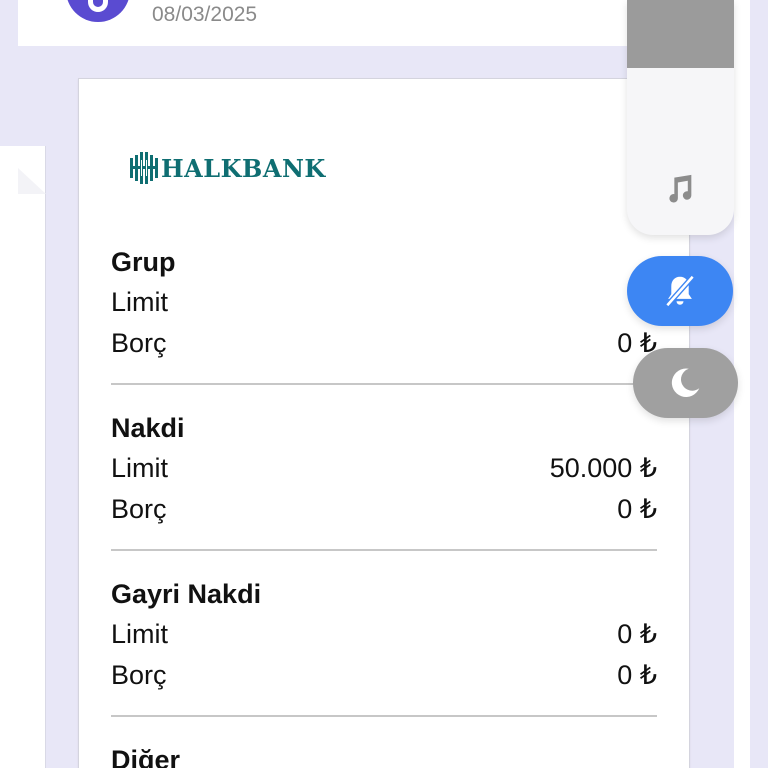 This screenshot has width=768, height=768. I want to click on background-card-right, so click(742, 407).